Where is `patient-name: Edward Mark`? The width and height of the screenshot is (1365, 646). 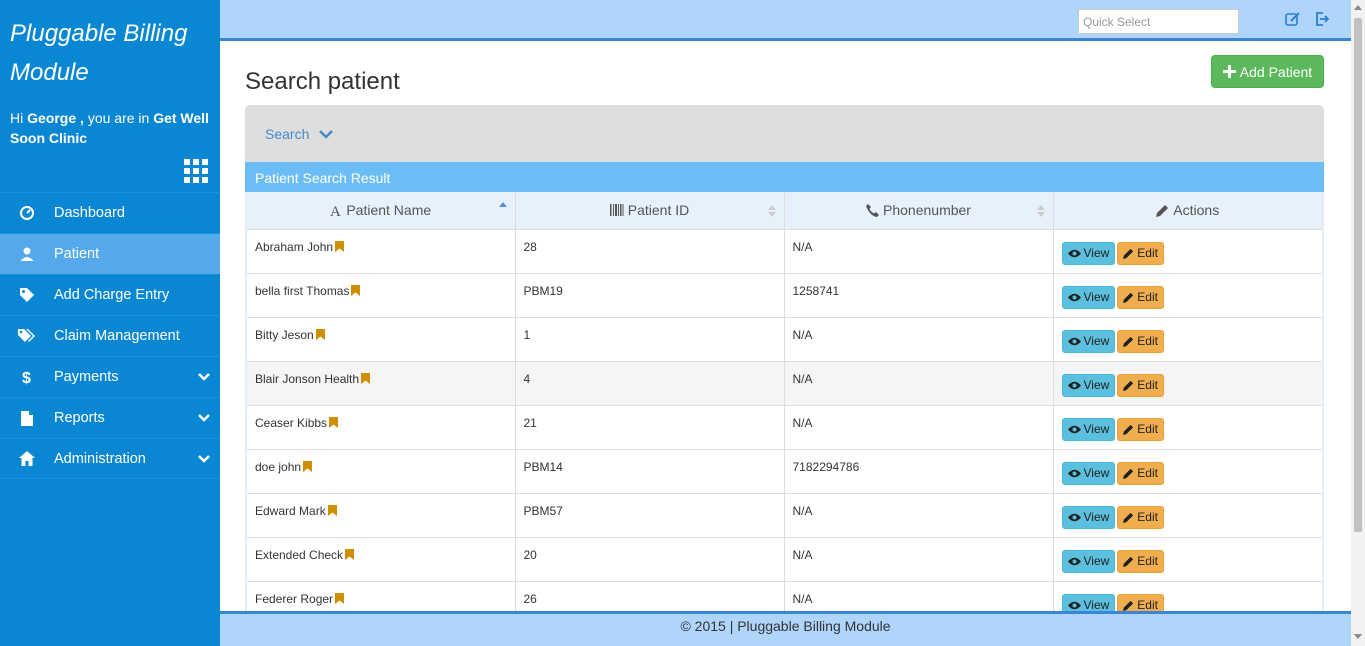
patient-name: Edward Mark is located at coordinates (290, 511).